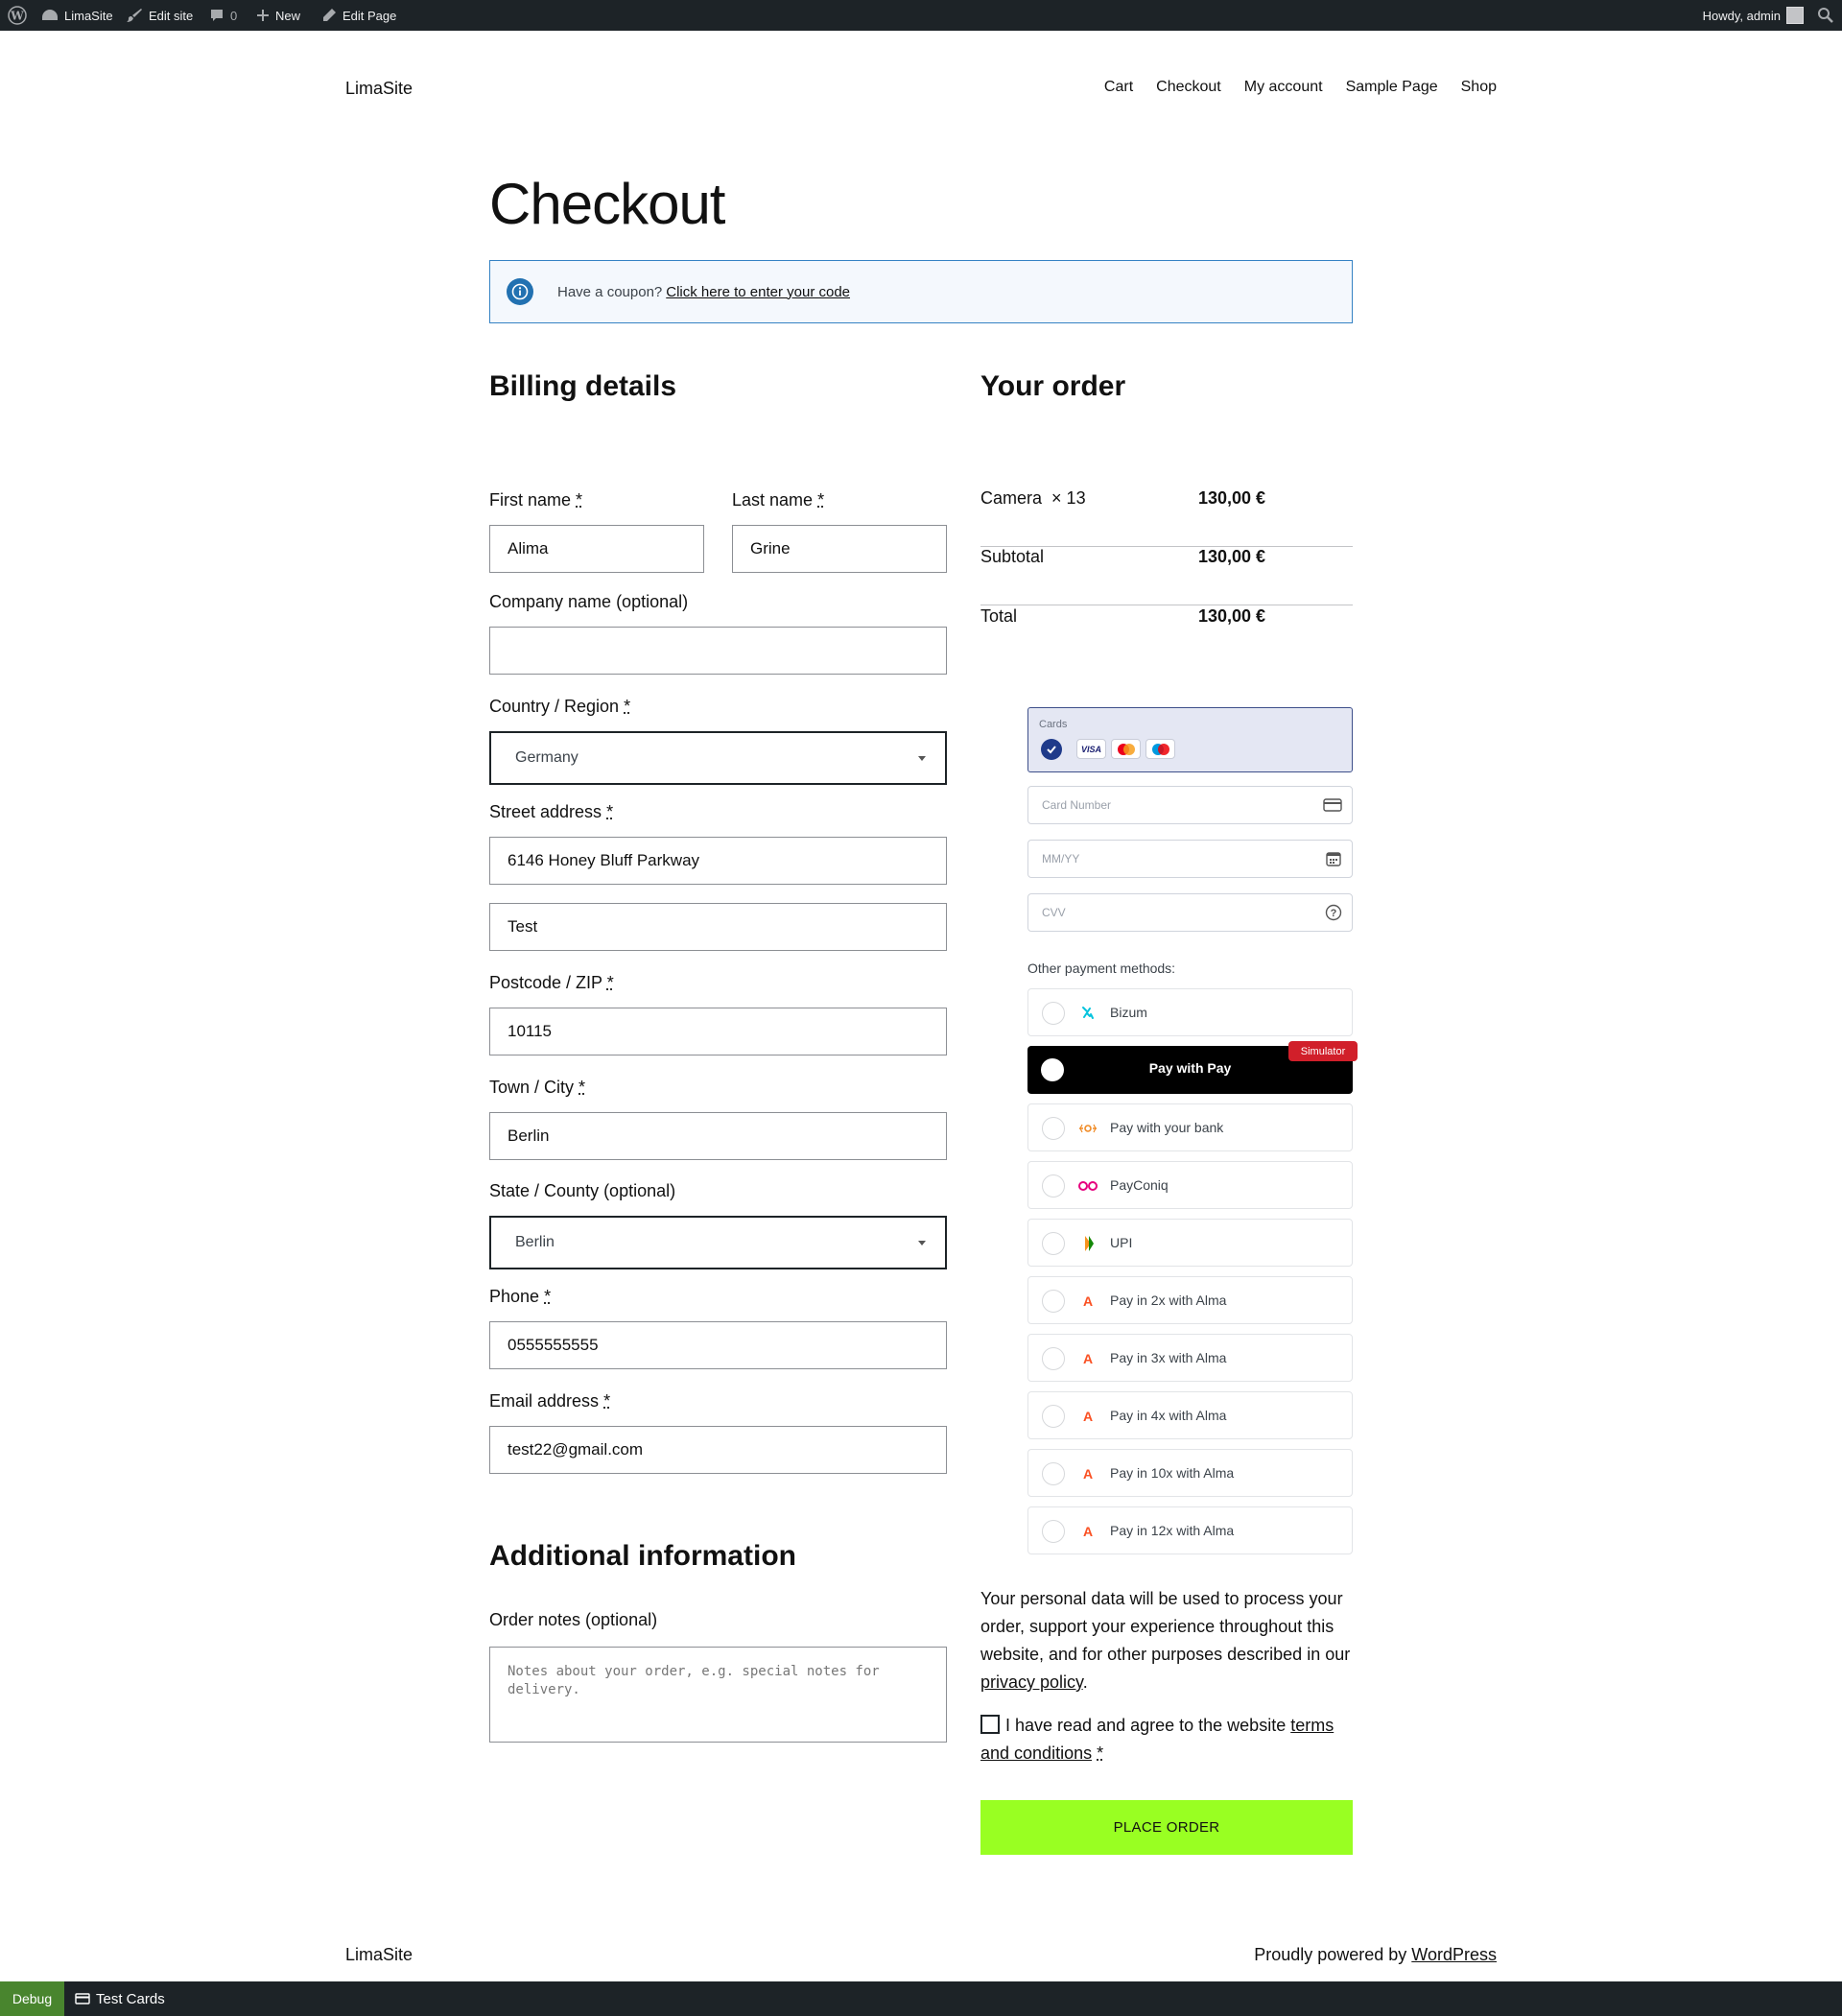 Image resolution: width=1842 pixels, height=2016 pixels. What do you see at coordinates (553, 1345) in the screenshot?
I see `phone-value: 0555555555` at bounding box center [553, 1345].